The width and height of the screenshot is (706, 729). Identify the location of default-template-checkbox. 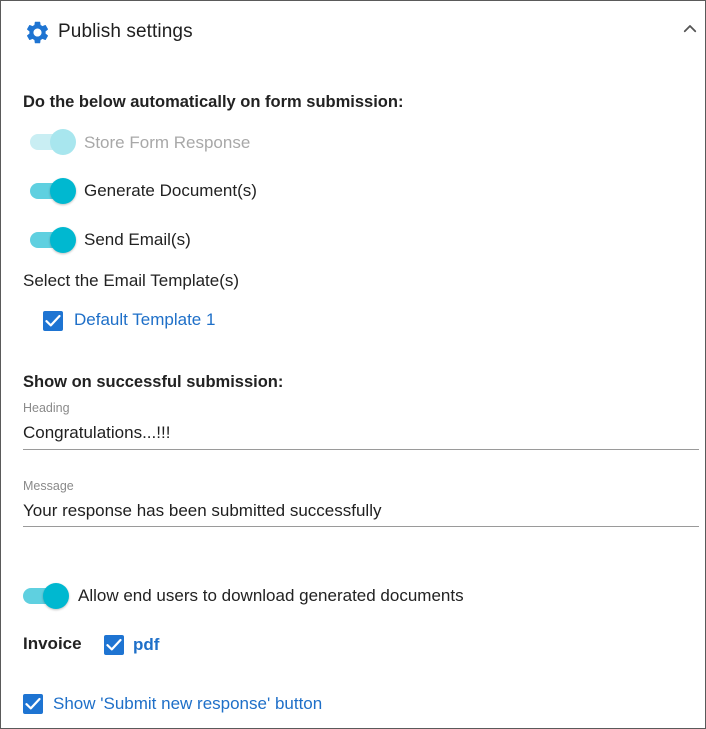
(53, 321).